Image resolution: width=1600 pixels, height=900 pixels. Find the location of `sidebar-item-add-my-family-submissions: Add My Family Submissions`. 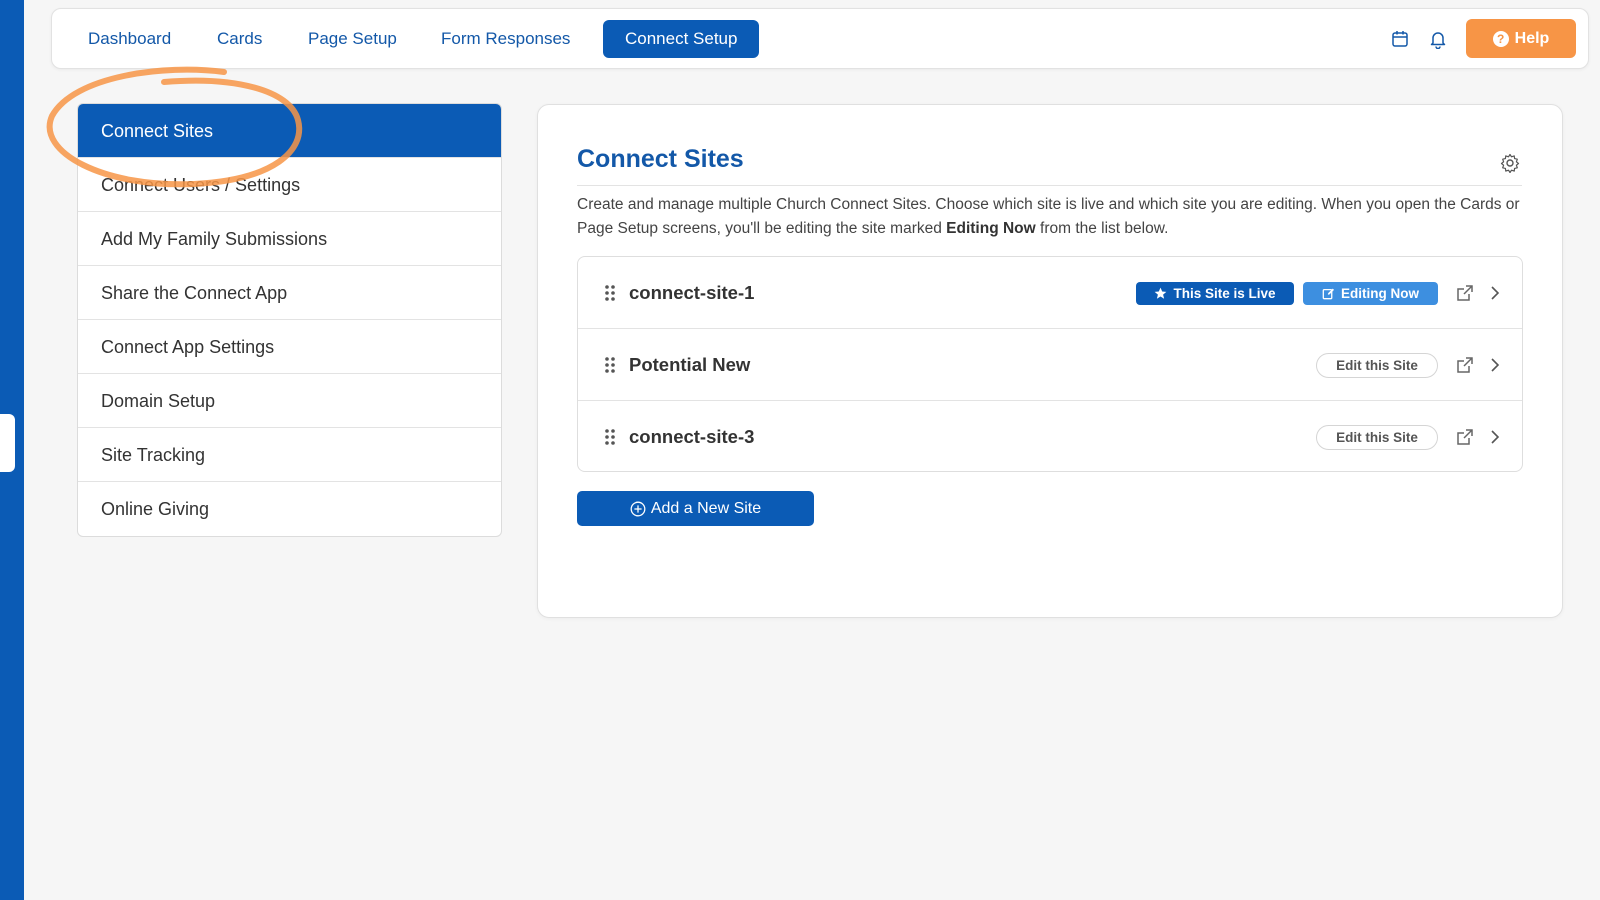

sidebar-item-add-my-family-submissions: Add My Family Submissions is located at coordinates (289, 239).